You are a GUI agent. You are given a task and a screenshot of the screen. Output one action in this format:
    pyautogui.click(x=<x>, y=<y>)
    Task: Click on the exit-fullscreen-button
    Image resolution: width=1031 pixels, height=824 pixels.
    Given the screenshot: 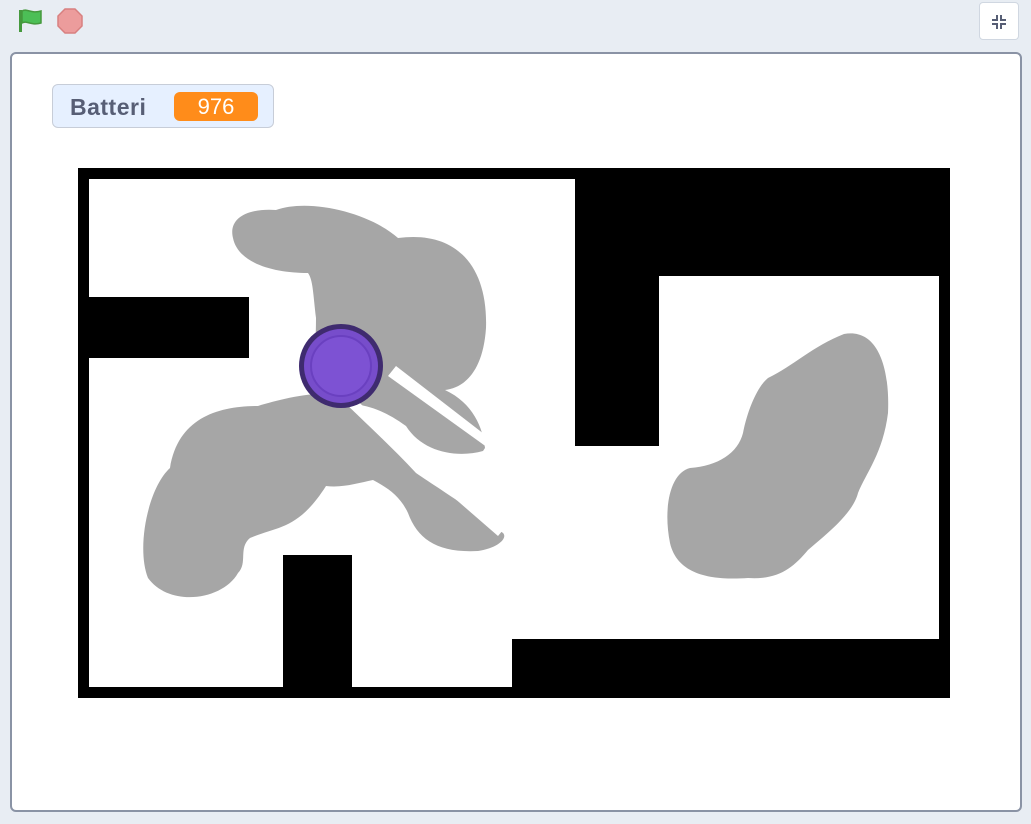 What is the action you would take?
    pyautogui.click(x=999, y=21)
    